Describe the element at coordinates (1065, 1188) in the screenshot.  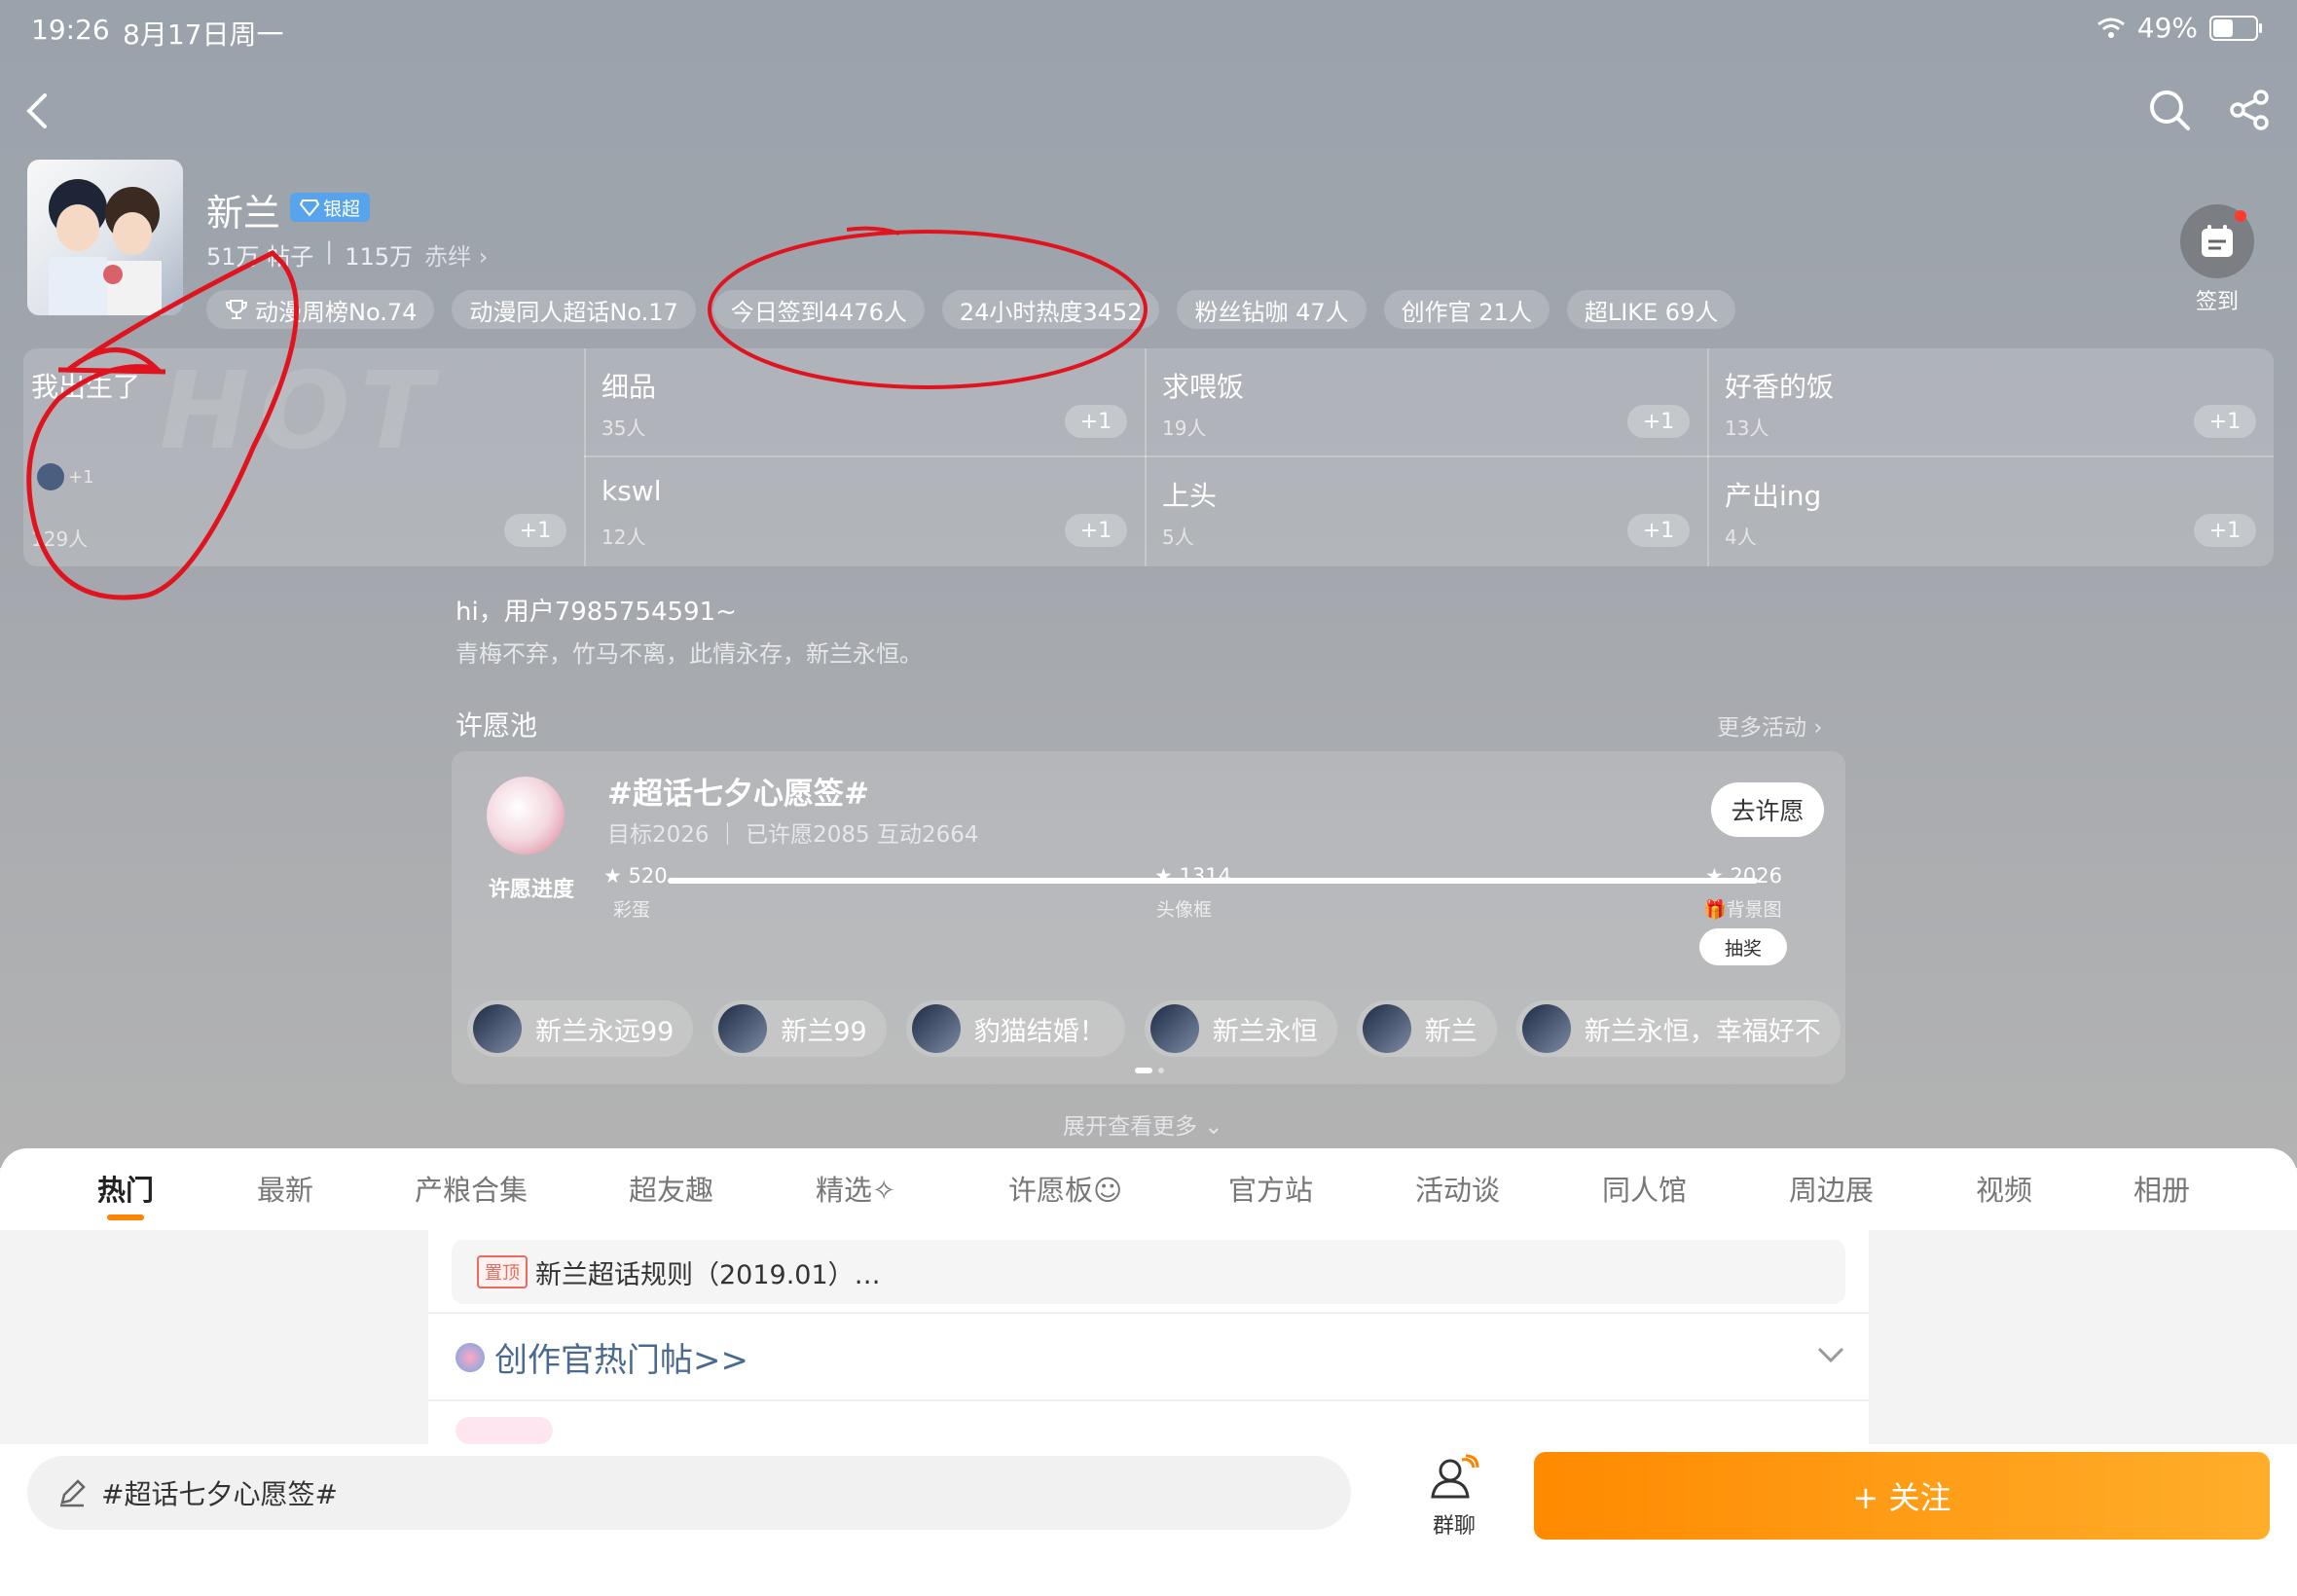
I see `tab-wishboard: 许愿板☺` at that location.